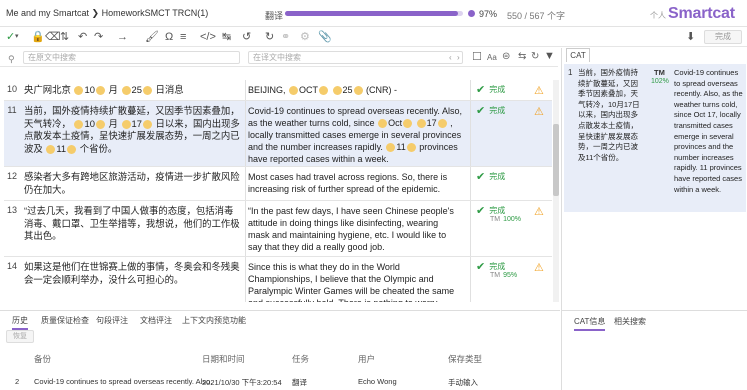 This screenshot has height=390, width=747. I want to click on progress-bar, so click(374, 13).